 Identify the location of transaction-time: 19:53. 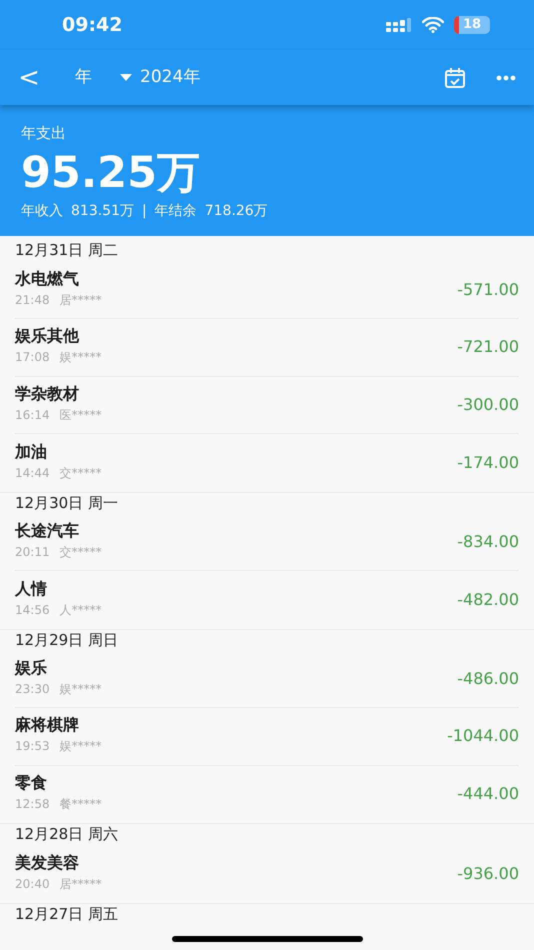
(32, 747).